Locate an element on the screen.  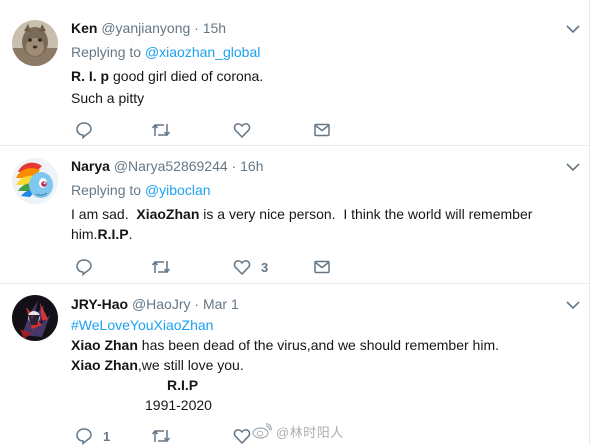
replying-to: Replying to @xiaozhan_global is located at coordinates (165, 52).